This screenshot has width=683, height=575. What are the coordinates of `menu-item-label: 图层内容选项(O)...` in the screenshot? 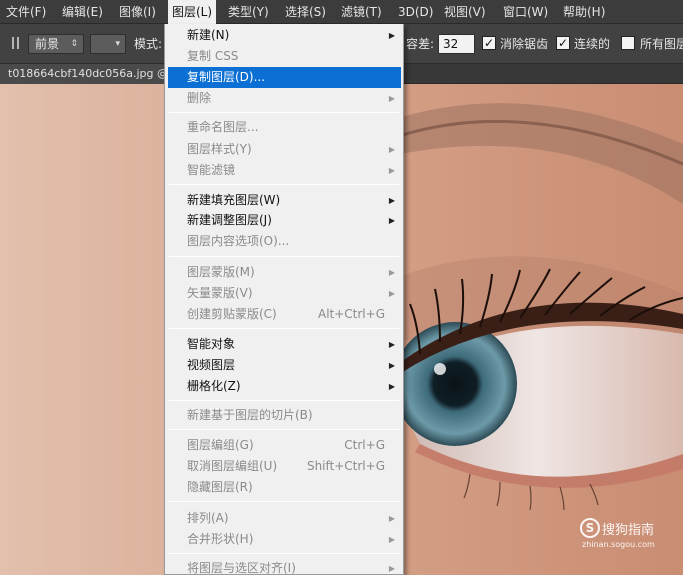 It's located at (238, 241).